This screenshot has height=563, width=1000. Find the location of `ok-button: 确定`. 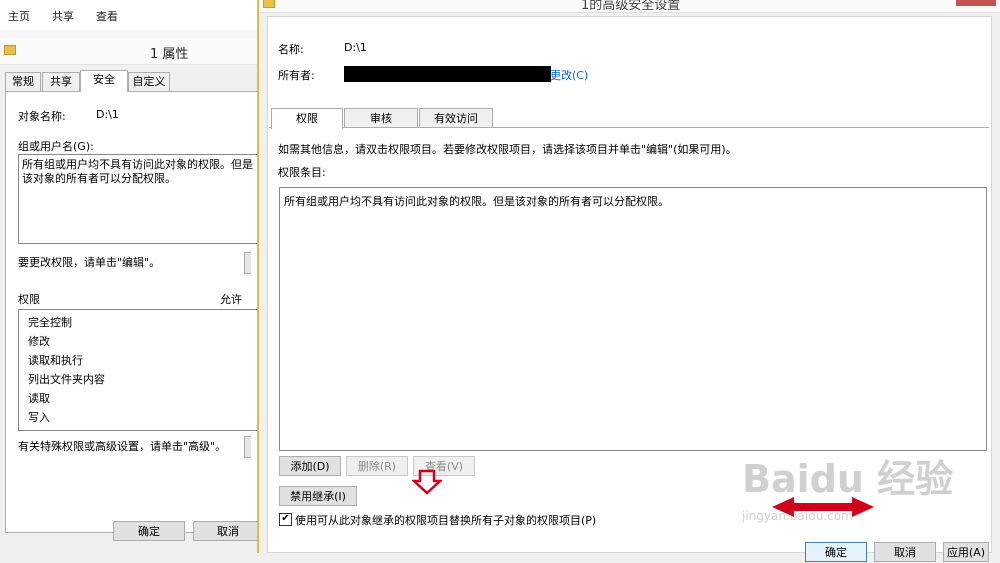

ok-button: 确定 is located at coordinates (836, 552).